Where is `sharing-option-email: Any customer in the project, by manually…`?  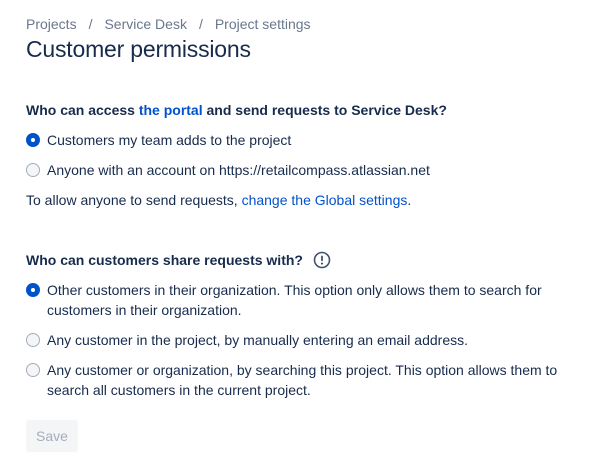
sharing-option-email: Any customer in the project, by manually… is located at coordinates (306, 340).